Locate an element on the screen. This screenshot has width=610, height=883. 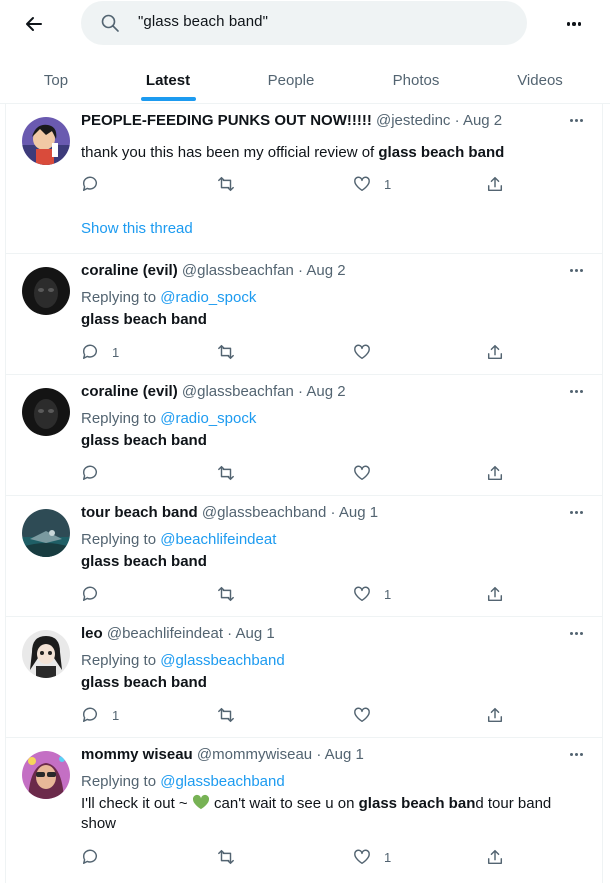
search-tabs: Top Latest People Photos Videos is located at coordinates (305, 80).